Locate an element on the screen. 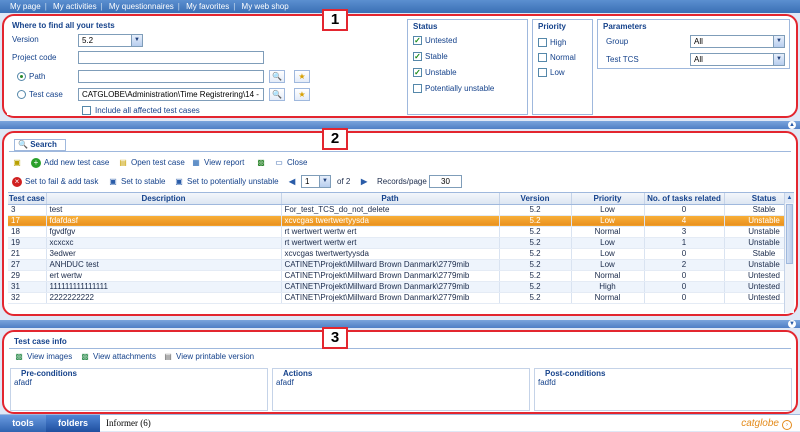 The width and height of the screenshot is (800, 432). star-icon: ★ is located at coordinates (302, 94).